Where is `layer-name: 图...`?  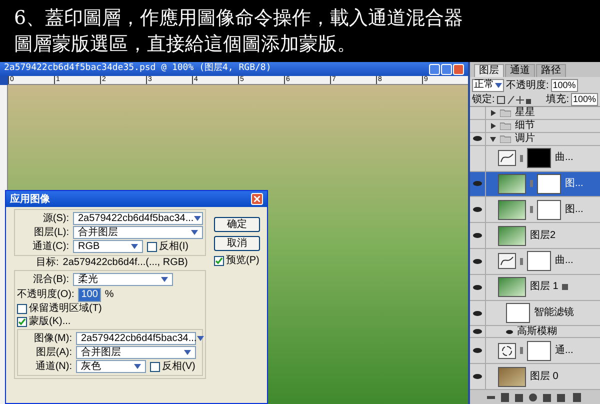
layer-name: 图... is located at coordinates (574, 183).